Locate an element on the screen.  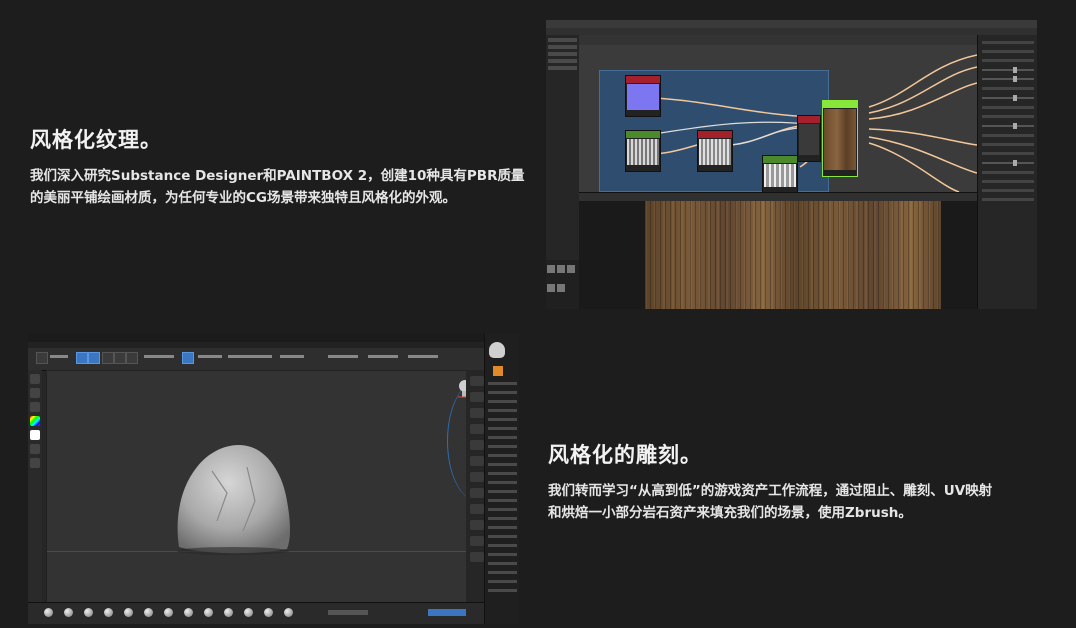
zb-rock-sculpt is located at coordinates (233, 500).